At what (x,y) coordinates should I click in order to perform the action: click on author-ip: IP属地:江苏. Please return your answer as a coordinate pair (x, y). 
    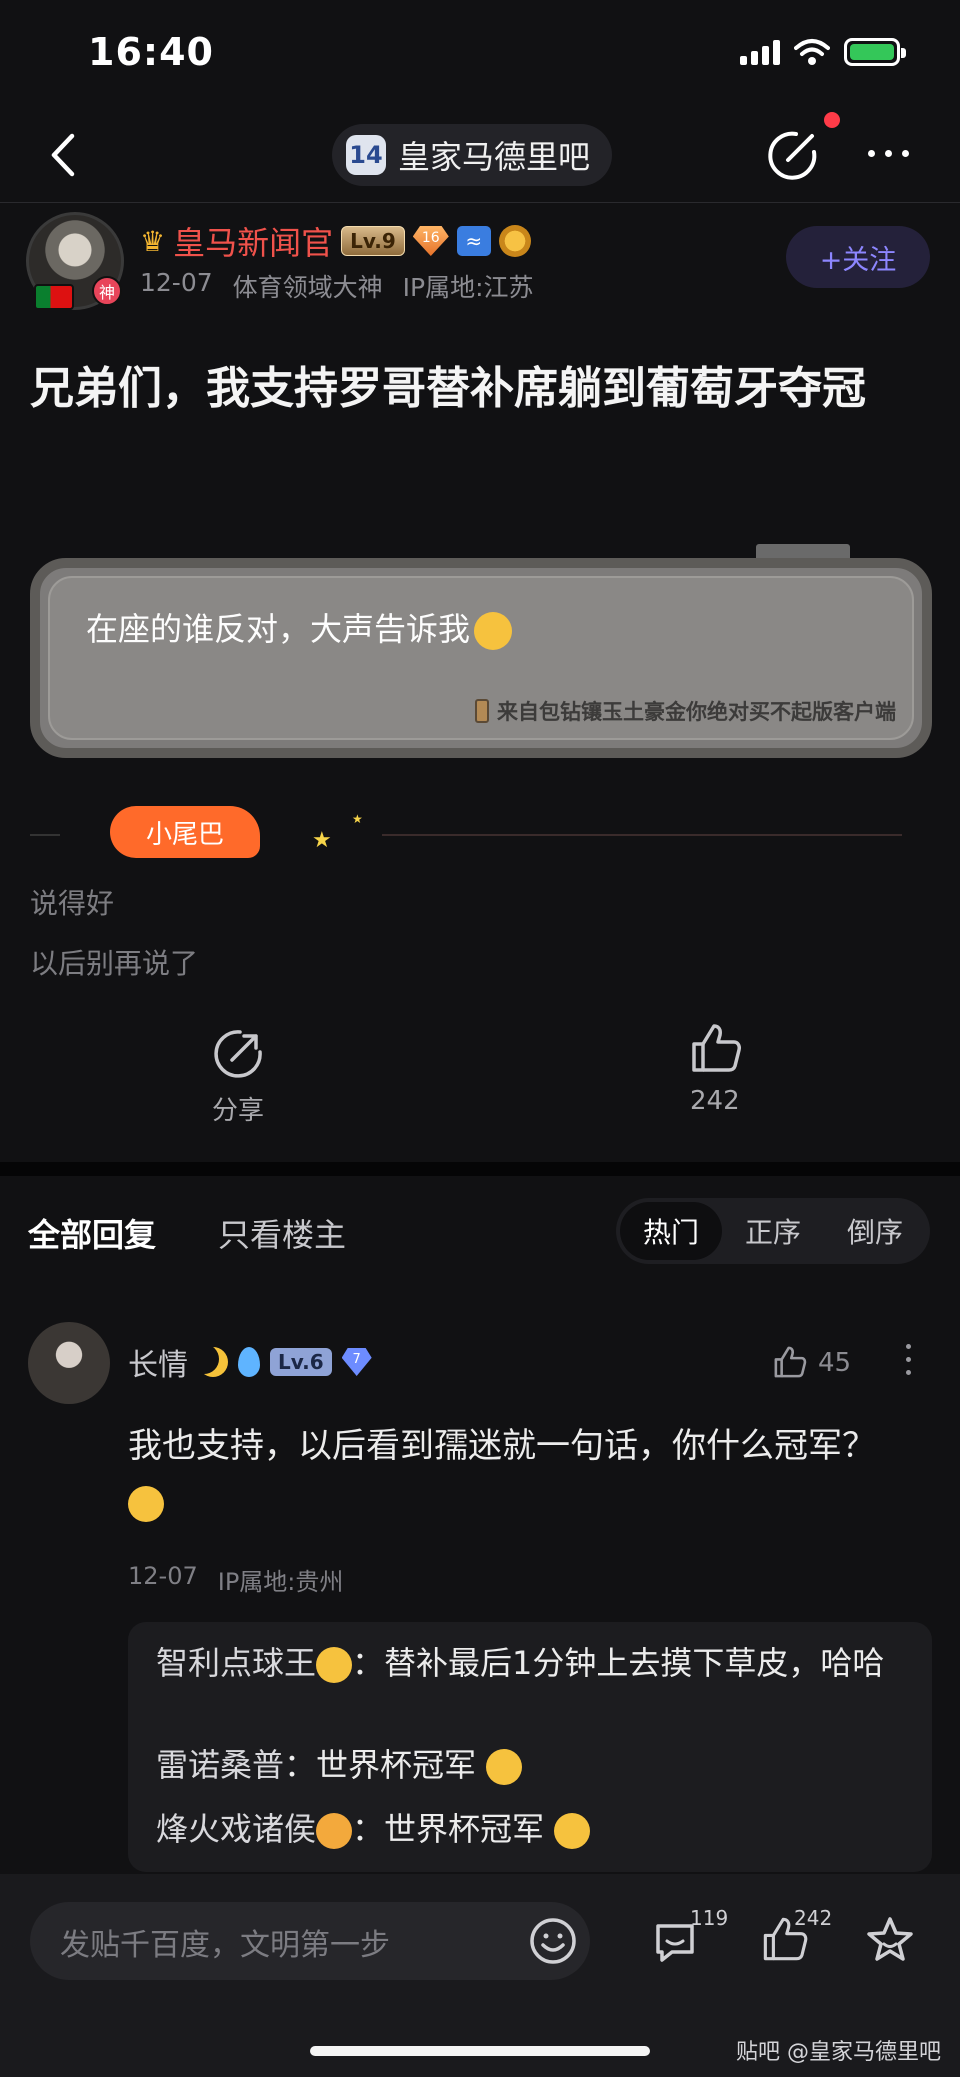
    Looking at the image, I should click on (468, 287).